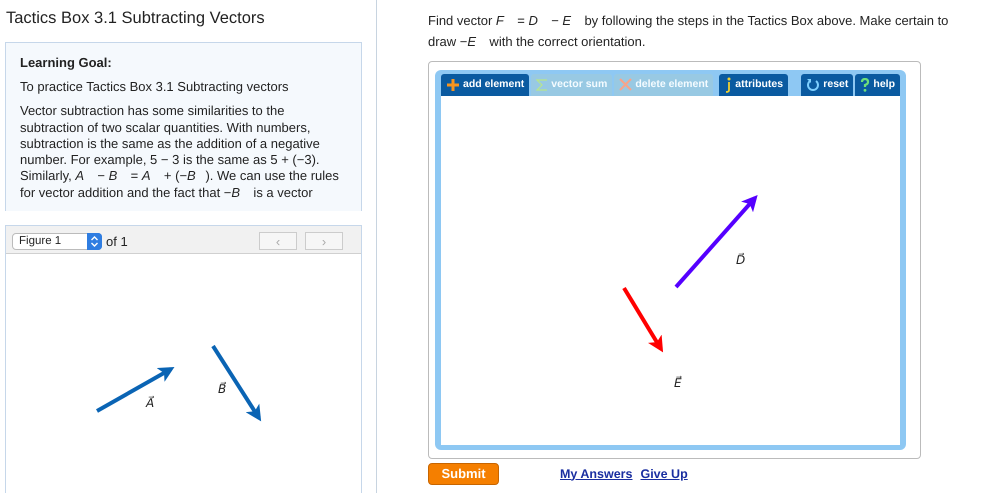 The image size is (989, 493). Describe the element at coordinates (155, 87) in the screenshot. I see `intro-text: To practice Tactics Box 3.1 Subtracting vectors` at that location.